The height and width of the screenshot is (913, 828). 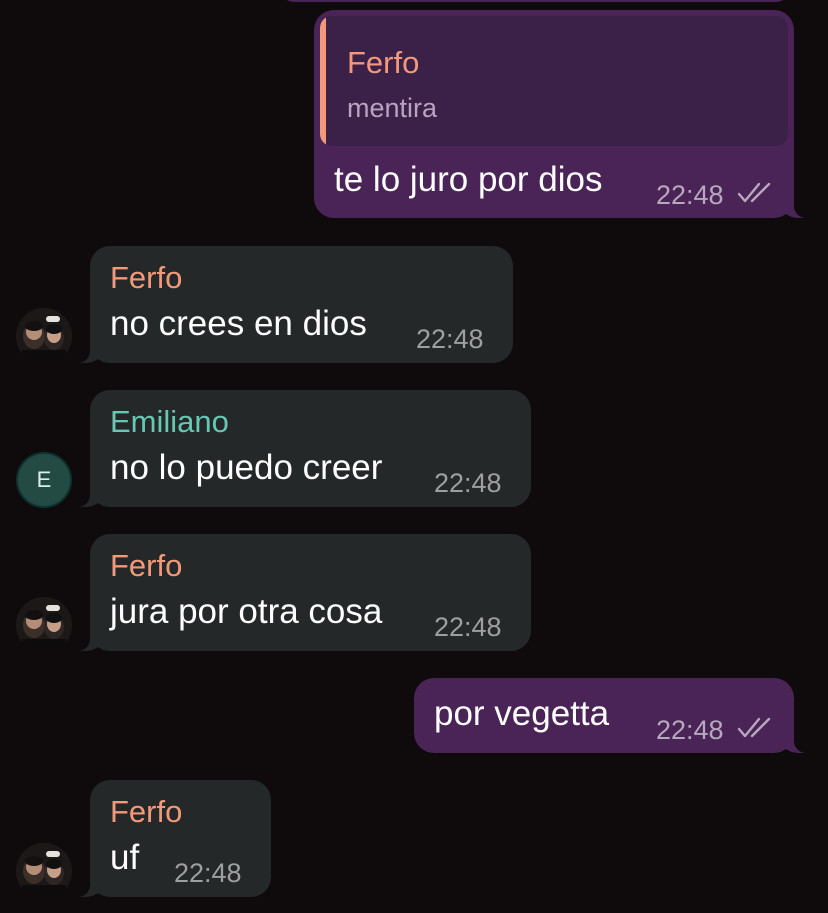 I want to click on reply-sender-name: Ferfo, so click(x=383, y=62).